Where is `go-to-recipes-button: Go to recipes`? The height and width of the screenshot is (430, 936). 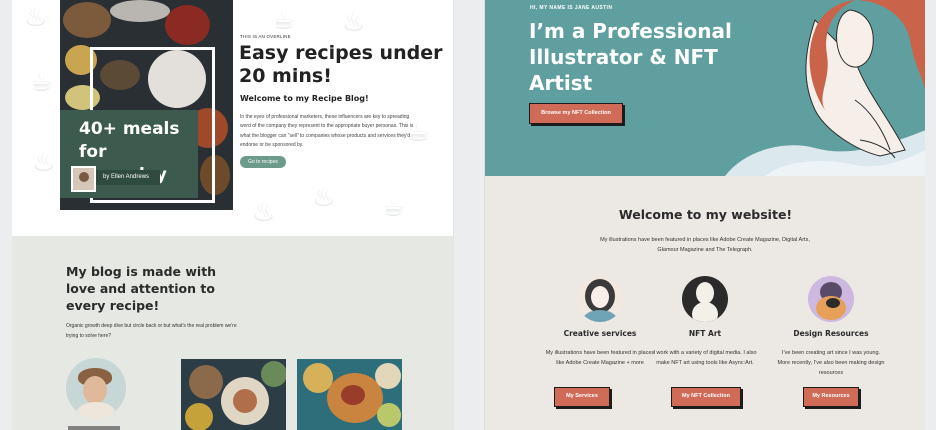 go-to-recipes-button: Go to recipes is located at coordinates (263, 162).